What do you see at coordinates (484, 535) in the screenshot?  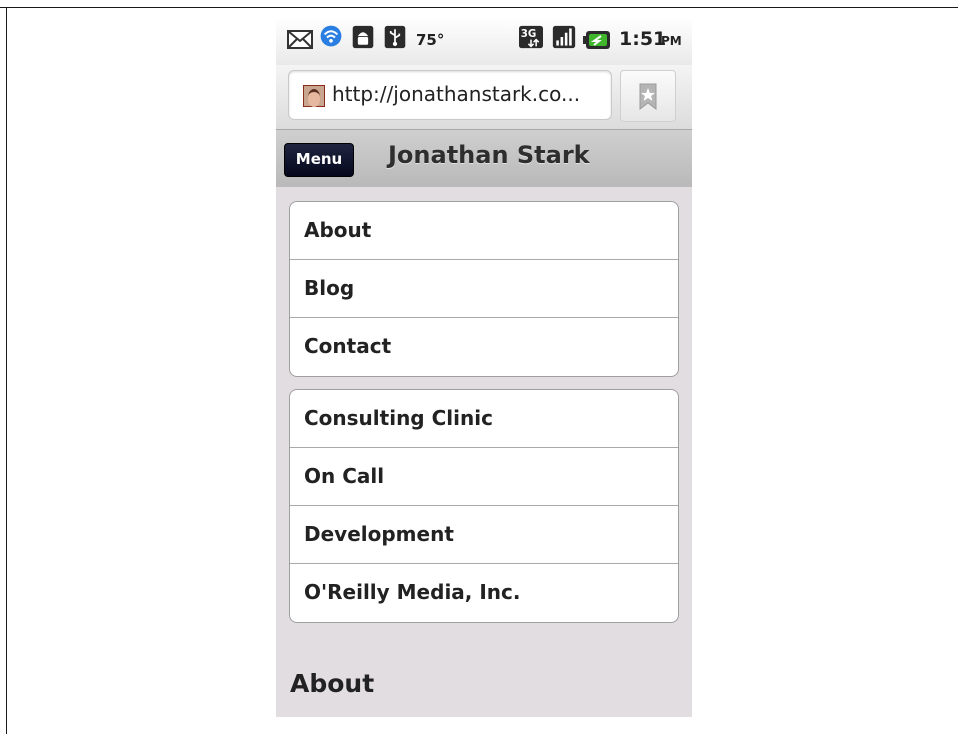 I see `nav-item-development: Development` at bounding box center [484, 535].